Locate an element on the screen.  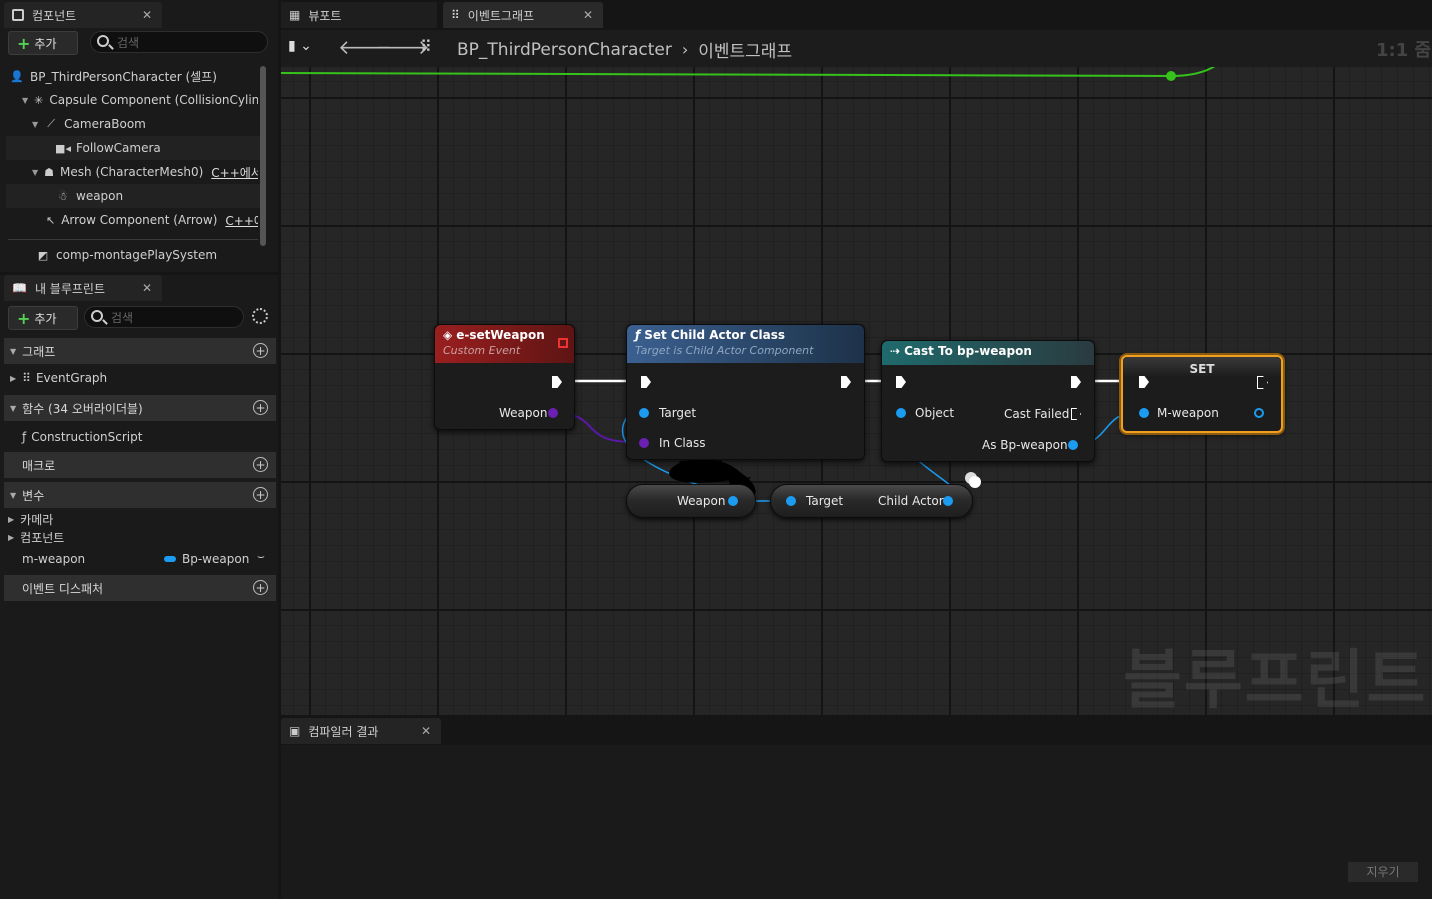
tree-item-weapon: ☃ weapon is located at coordinates (133, 196).